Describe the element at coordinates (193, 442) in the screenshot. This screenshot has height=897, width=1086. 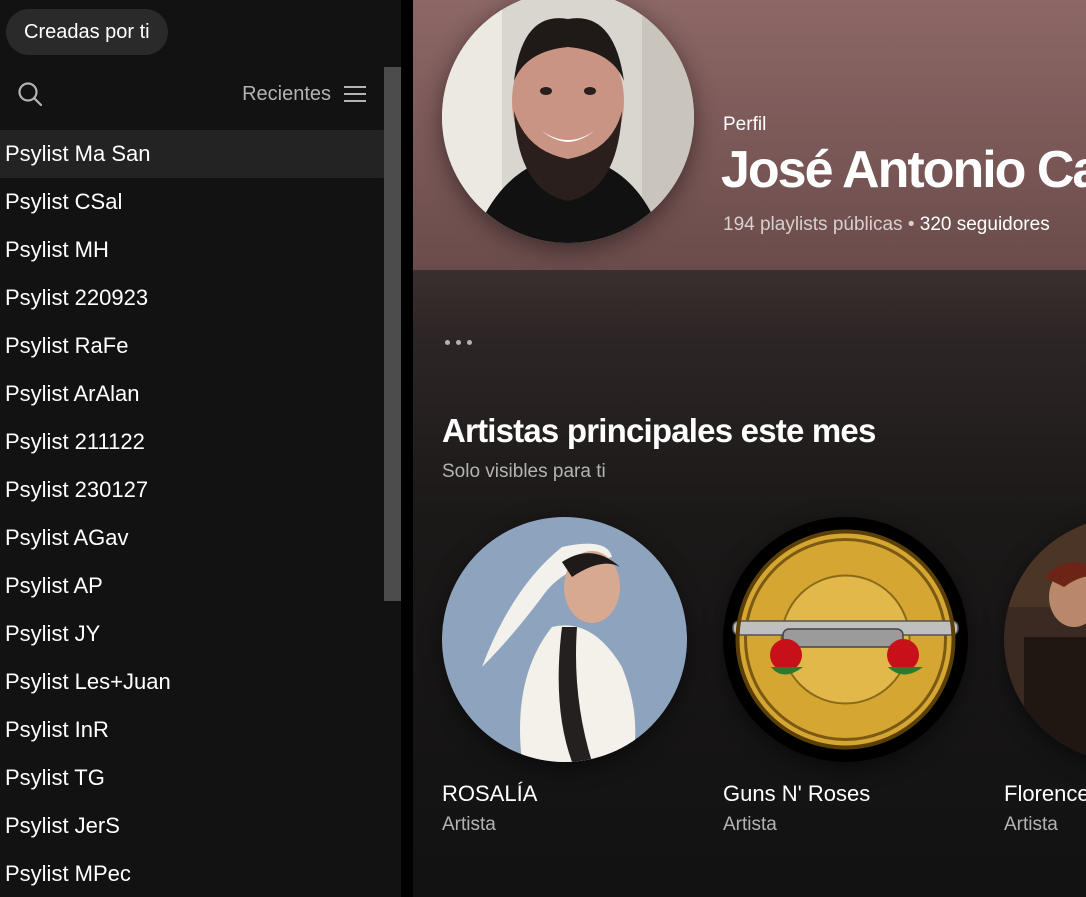
I see `playlist-item: Psylist 211122` at that location.